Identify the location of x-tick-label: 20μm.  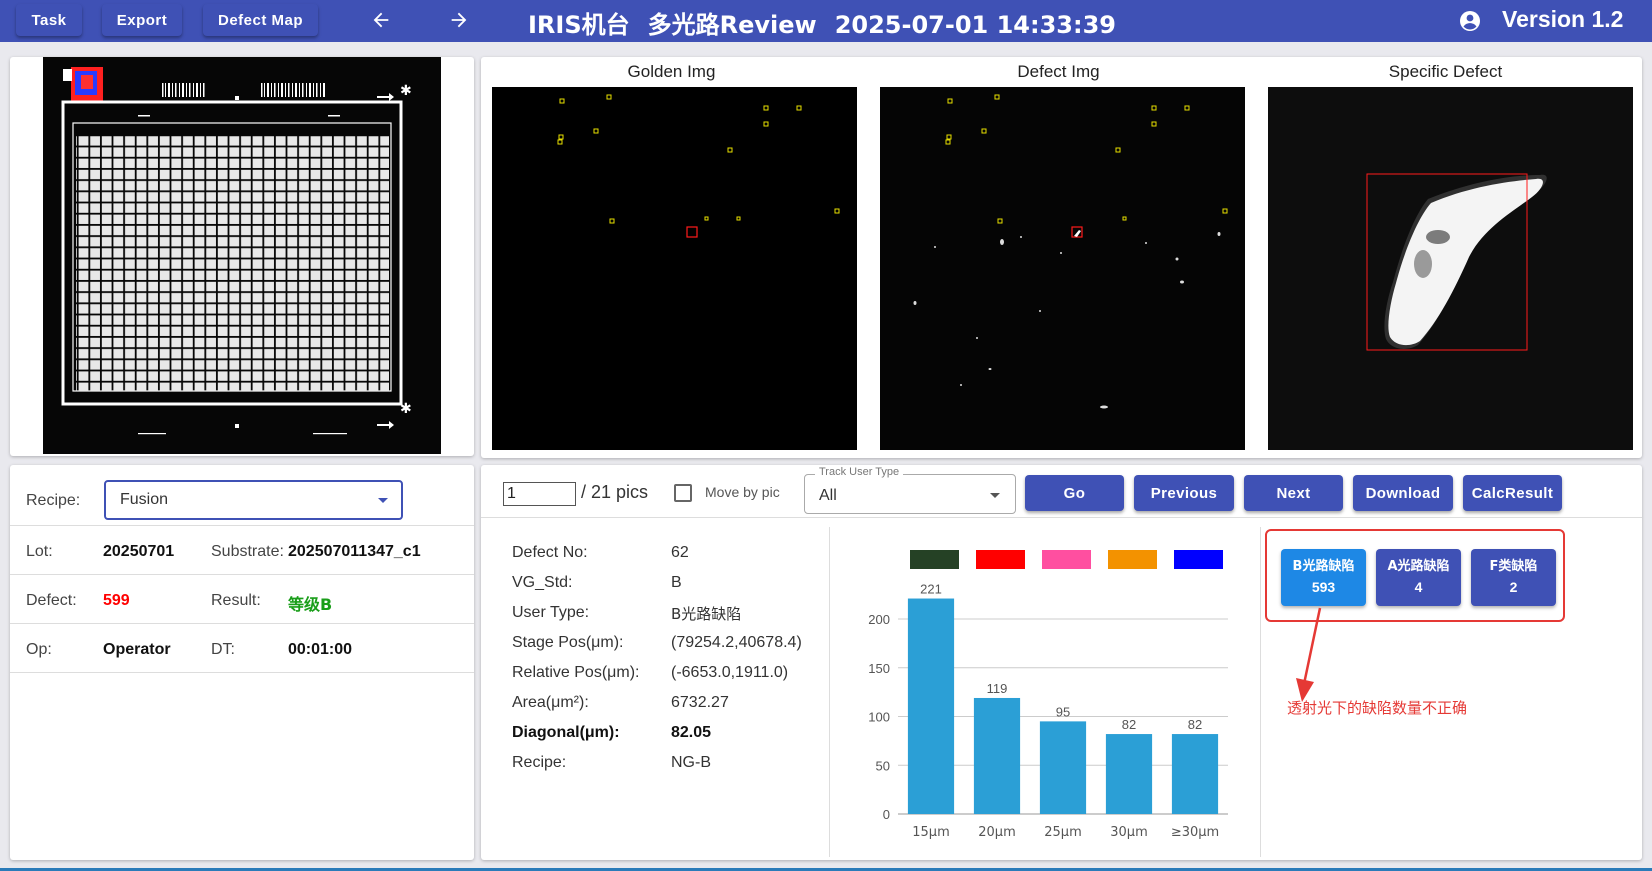
(996, 832).